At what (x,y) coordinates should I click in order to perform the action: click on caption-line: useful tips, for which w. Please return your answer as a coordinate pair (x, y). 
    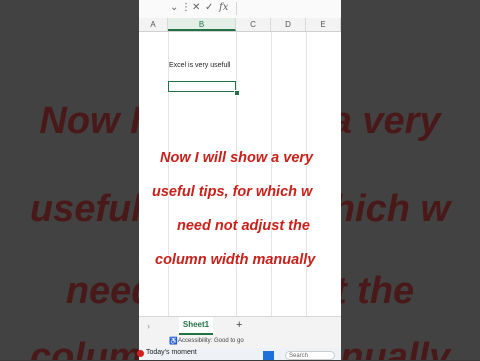
    Looking at the image, I should click on (232, 192).